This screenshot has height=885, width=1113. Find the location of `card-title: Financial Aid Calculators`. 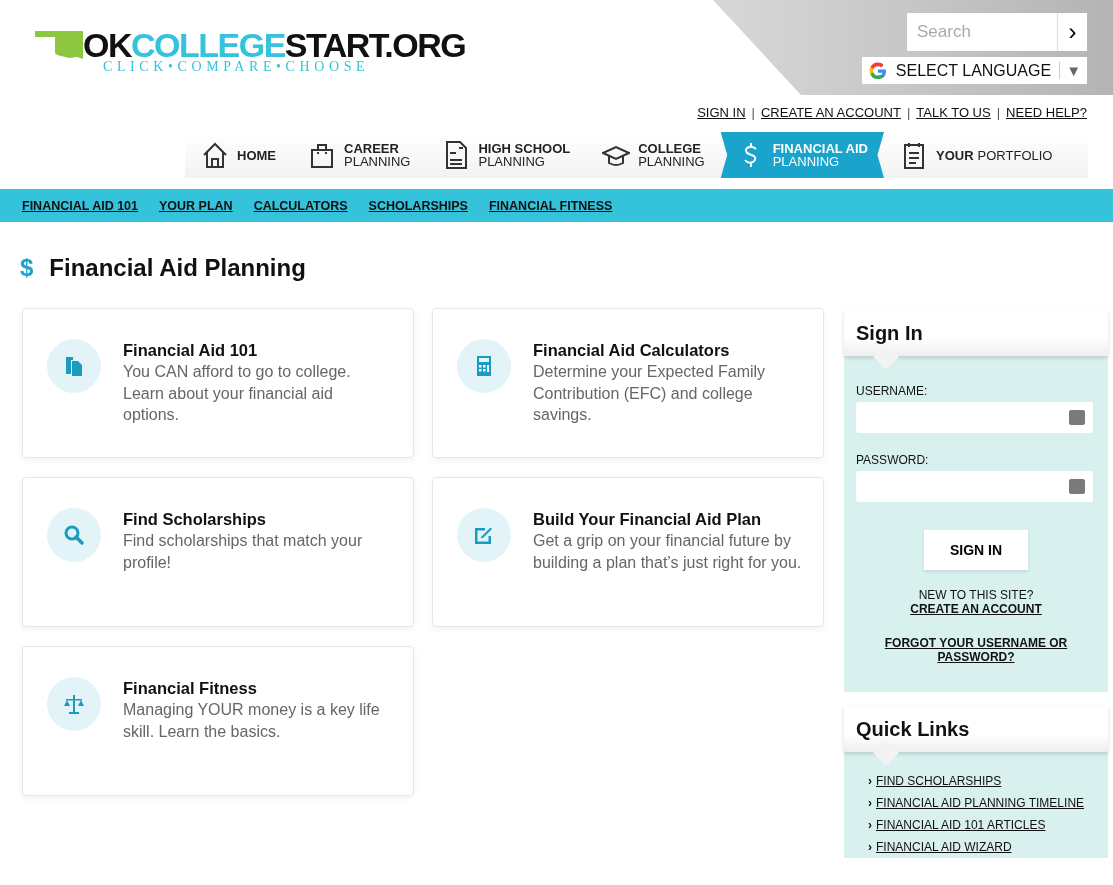

card-title: Financial Aid Calculators is located at coordinates (632, 350).